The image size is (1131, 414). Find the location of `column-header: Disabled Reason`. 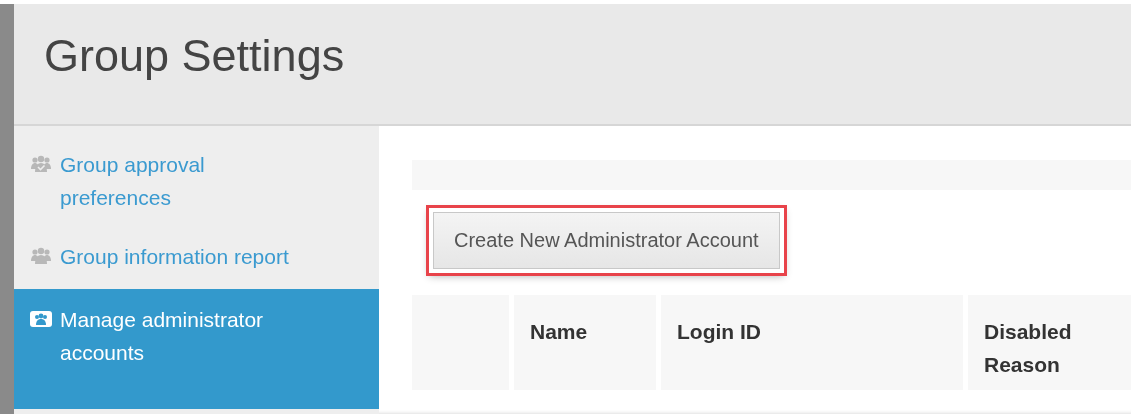

column-header: Disabled Reason is located at coordinates (1049, 342).